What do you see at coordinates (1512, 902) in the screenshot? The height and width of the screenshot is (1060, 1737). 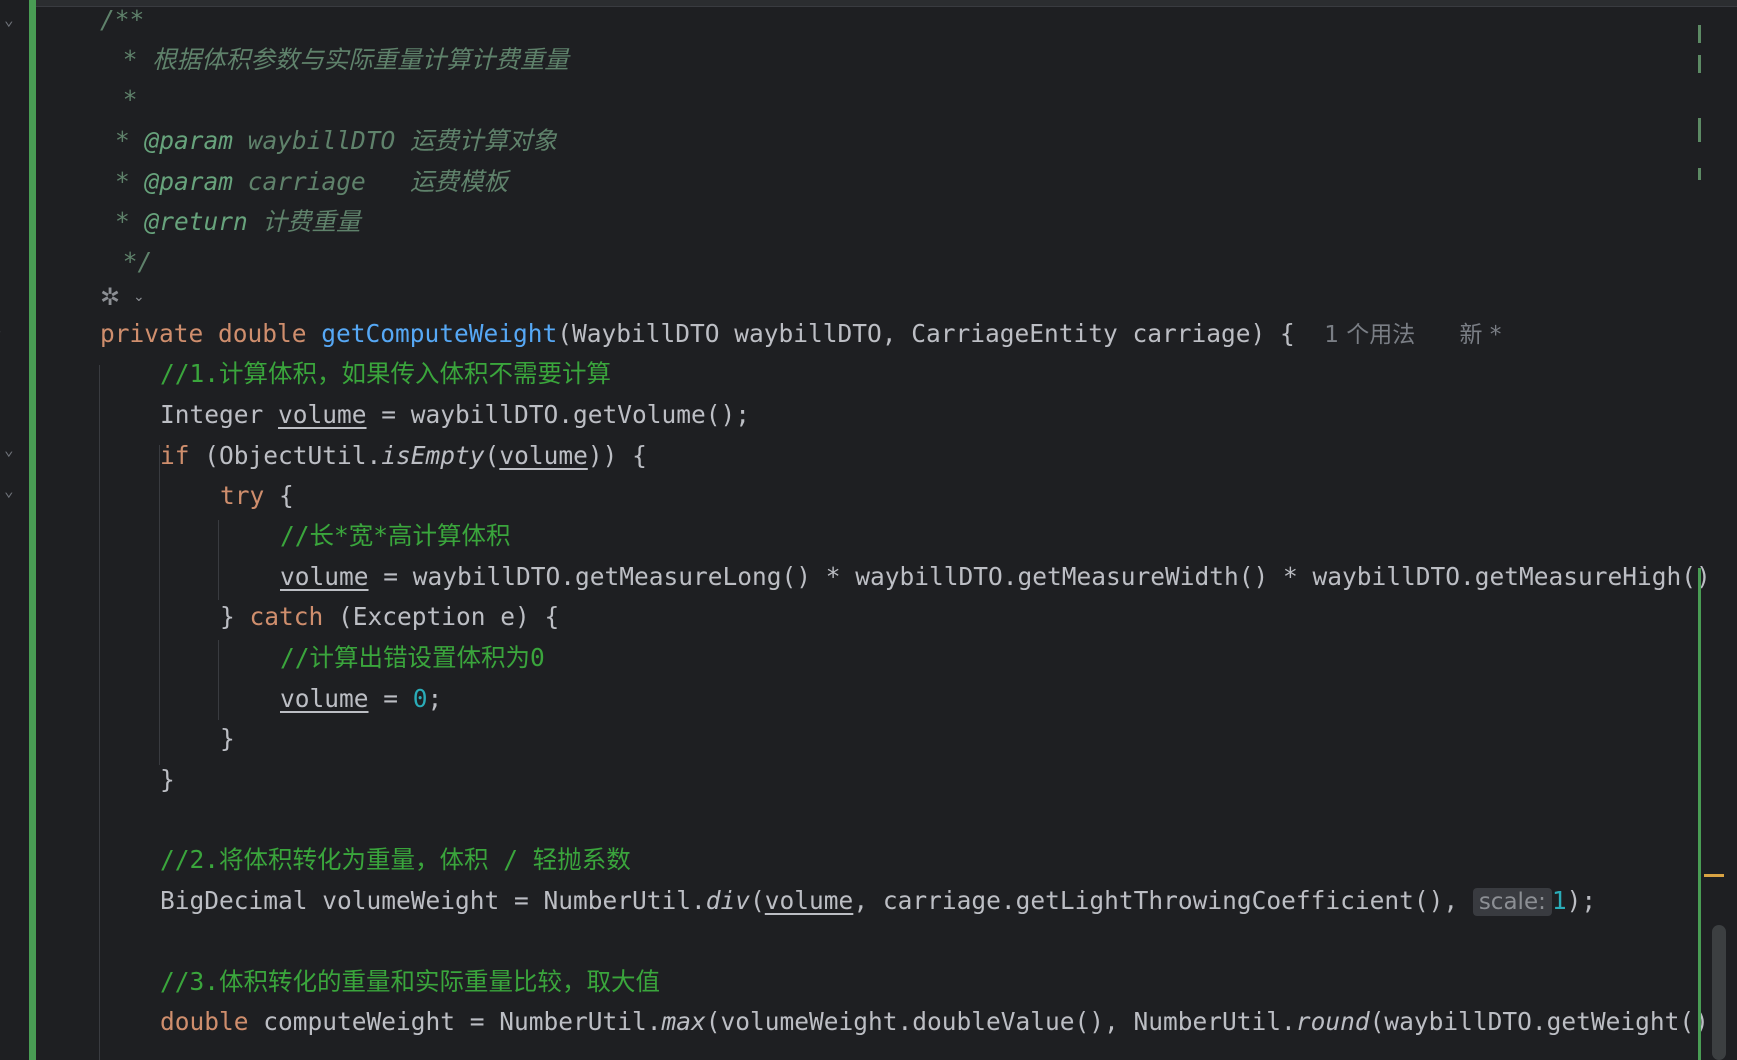 I see `parameter-hint: scale:` at bounding box center [1512, 902].